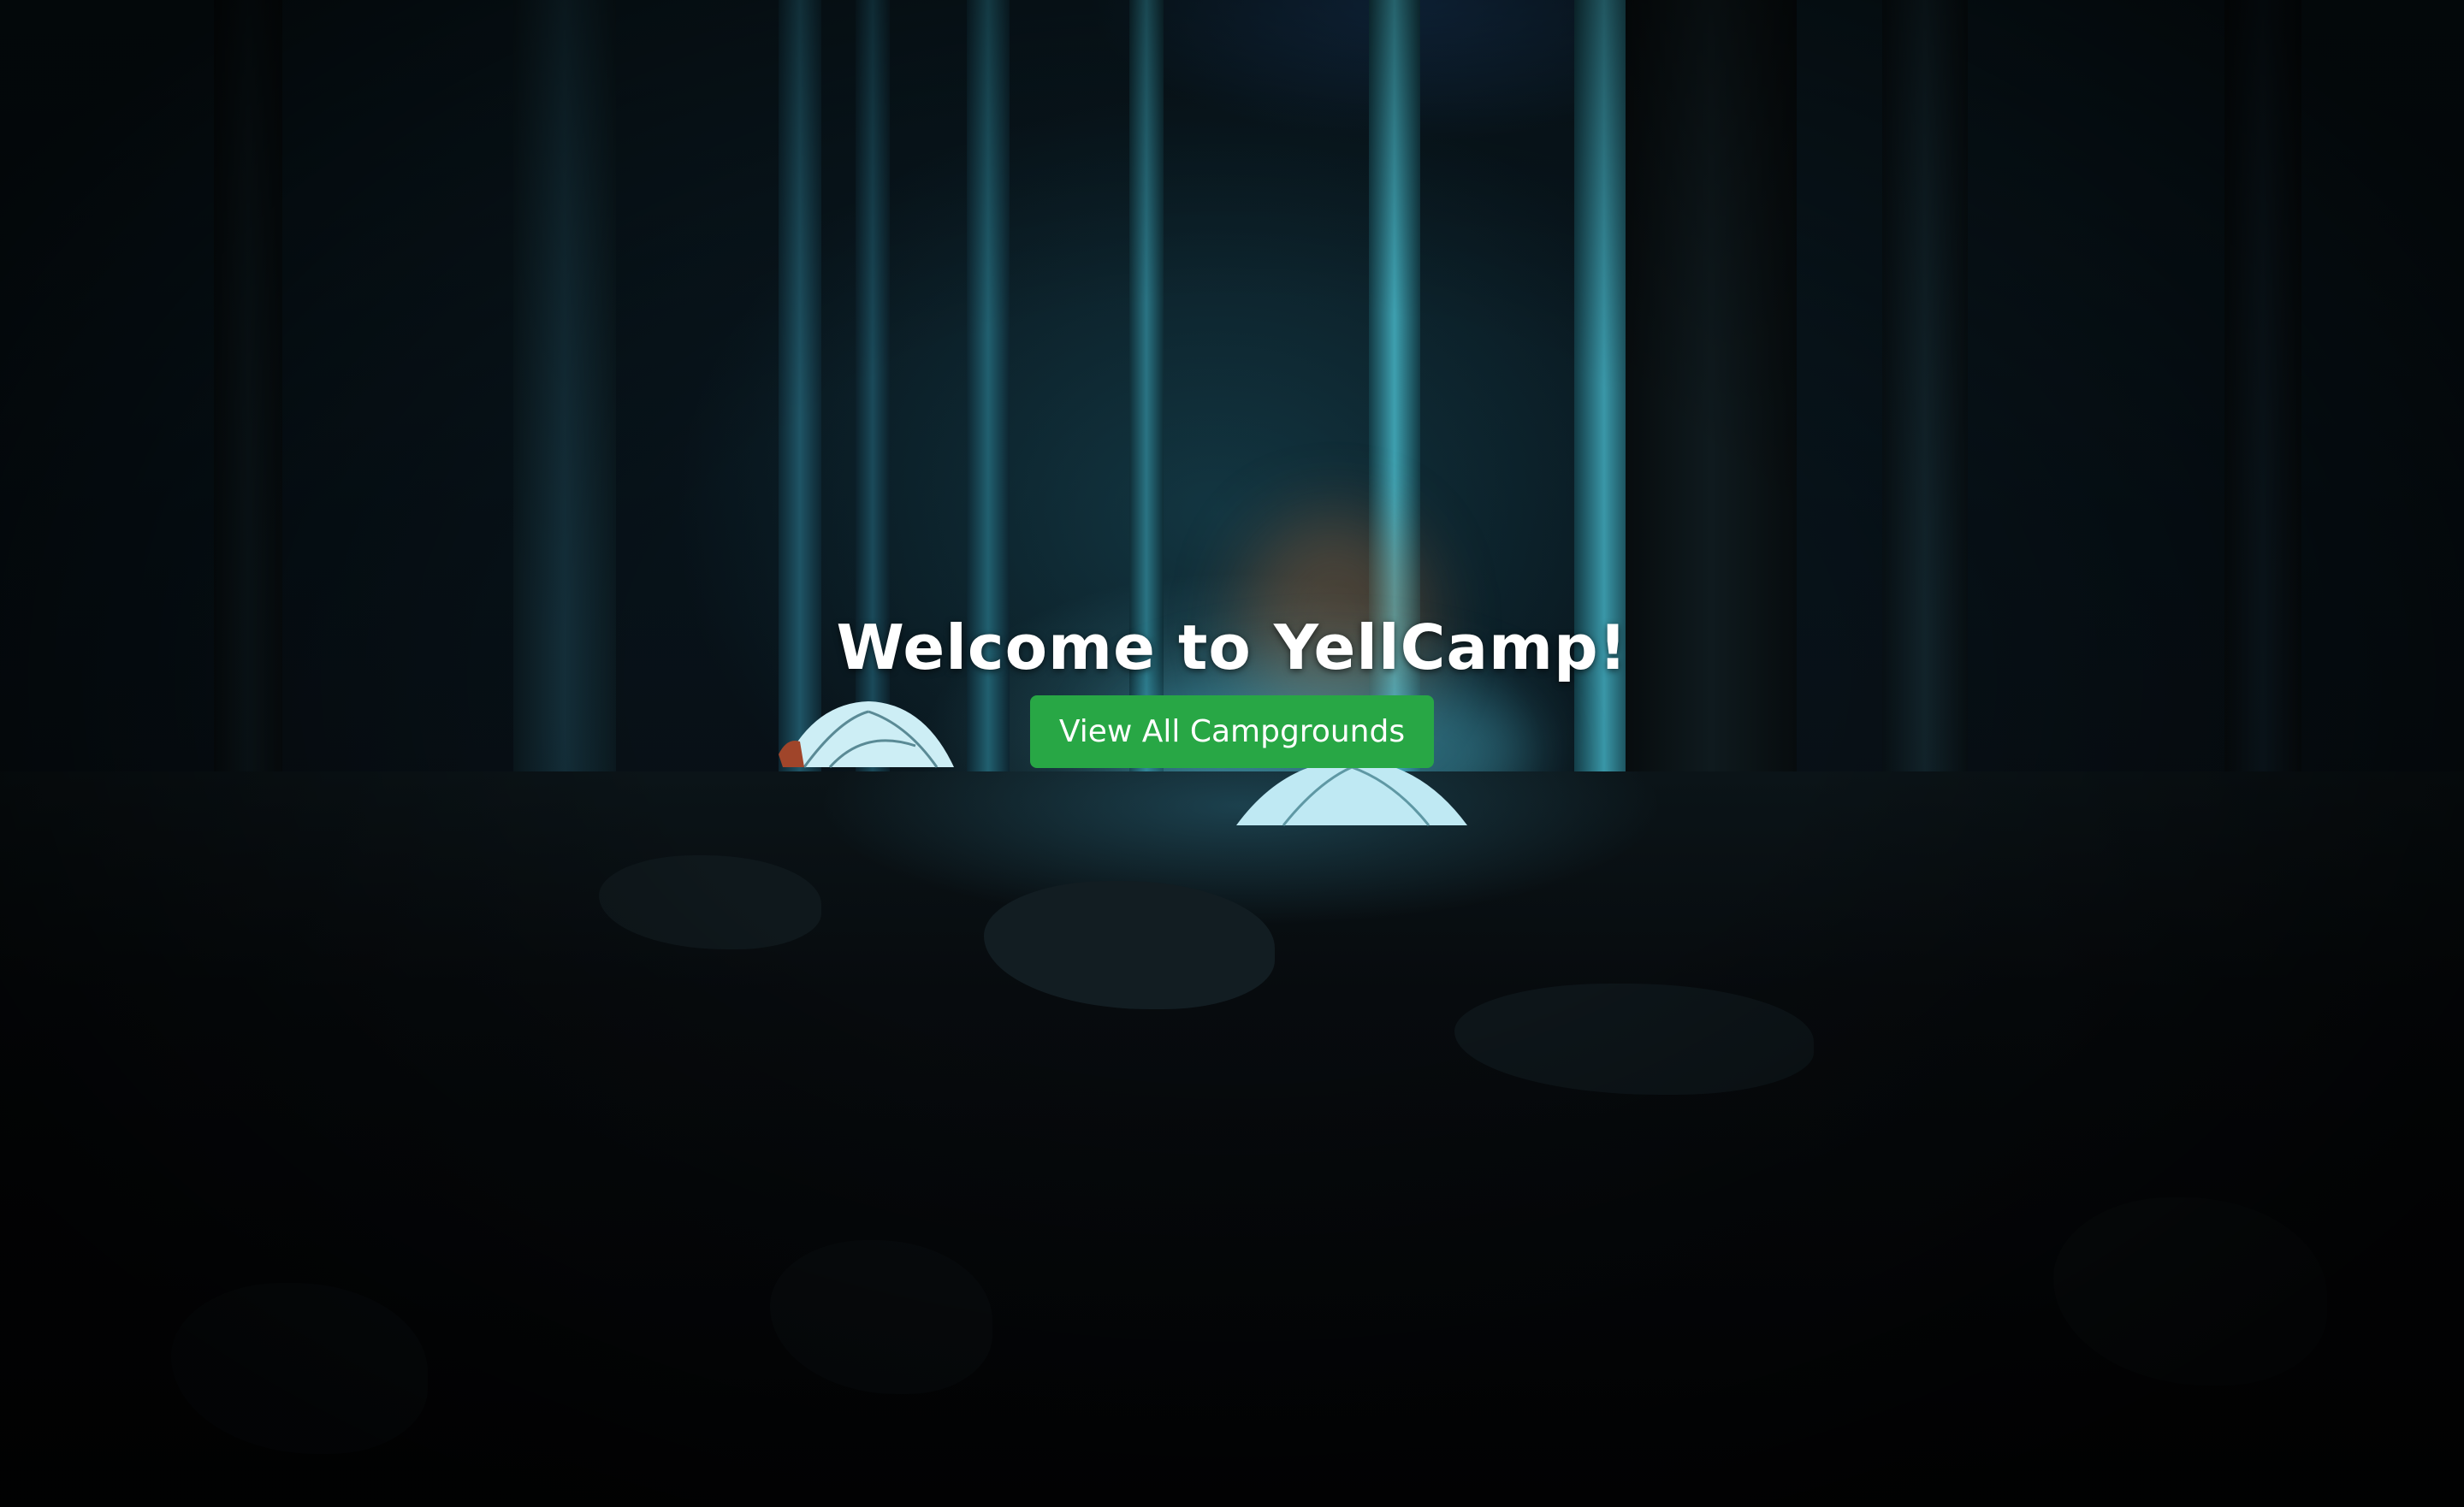 The width and height of the screenshot is (2464, 1507). Describe the element at coordinates (1232, 647) in the screenshot. I see `page-title: Welcome to YellCamp!` at that location.